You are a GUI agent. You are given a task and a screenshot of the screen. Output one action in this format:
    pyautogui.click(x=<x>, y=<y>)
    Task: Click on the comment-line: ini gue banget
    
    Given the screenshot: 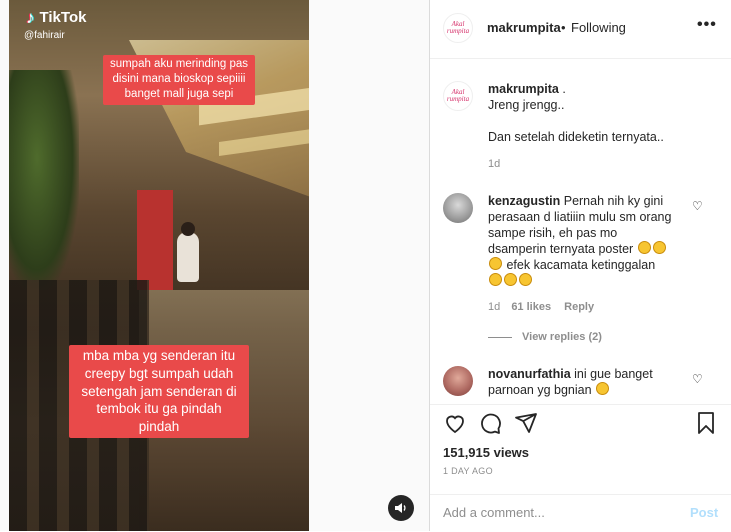 What is the action you would take?
    pyautogui.click(x=613, y=374)
    